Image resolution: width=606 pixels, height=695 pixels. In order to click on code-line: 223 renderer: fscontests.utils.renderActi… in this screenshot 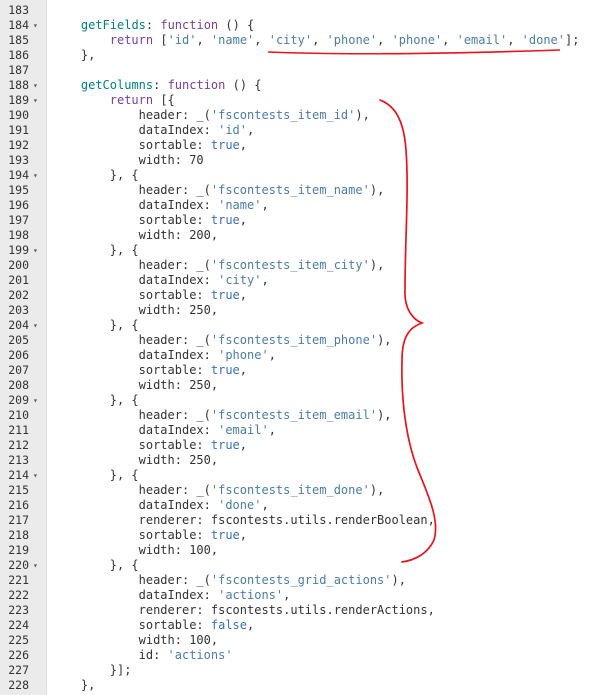, I will do `click(303, 610)`.